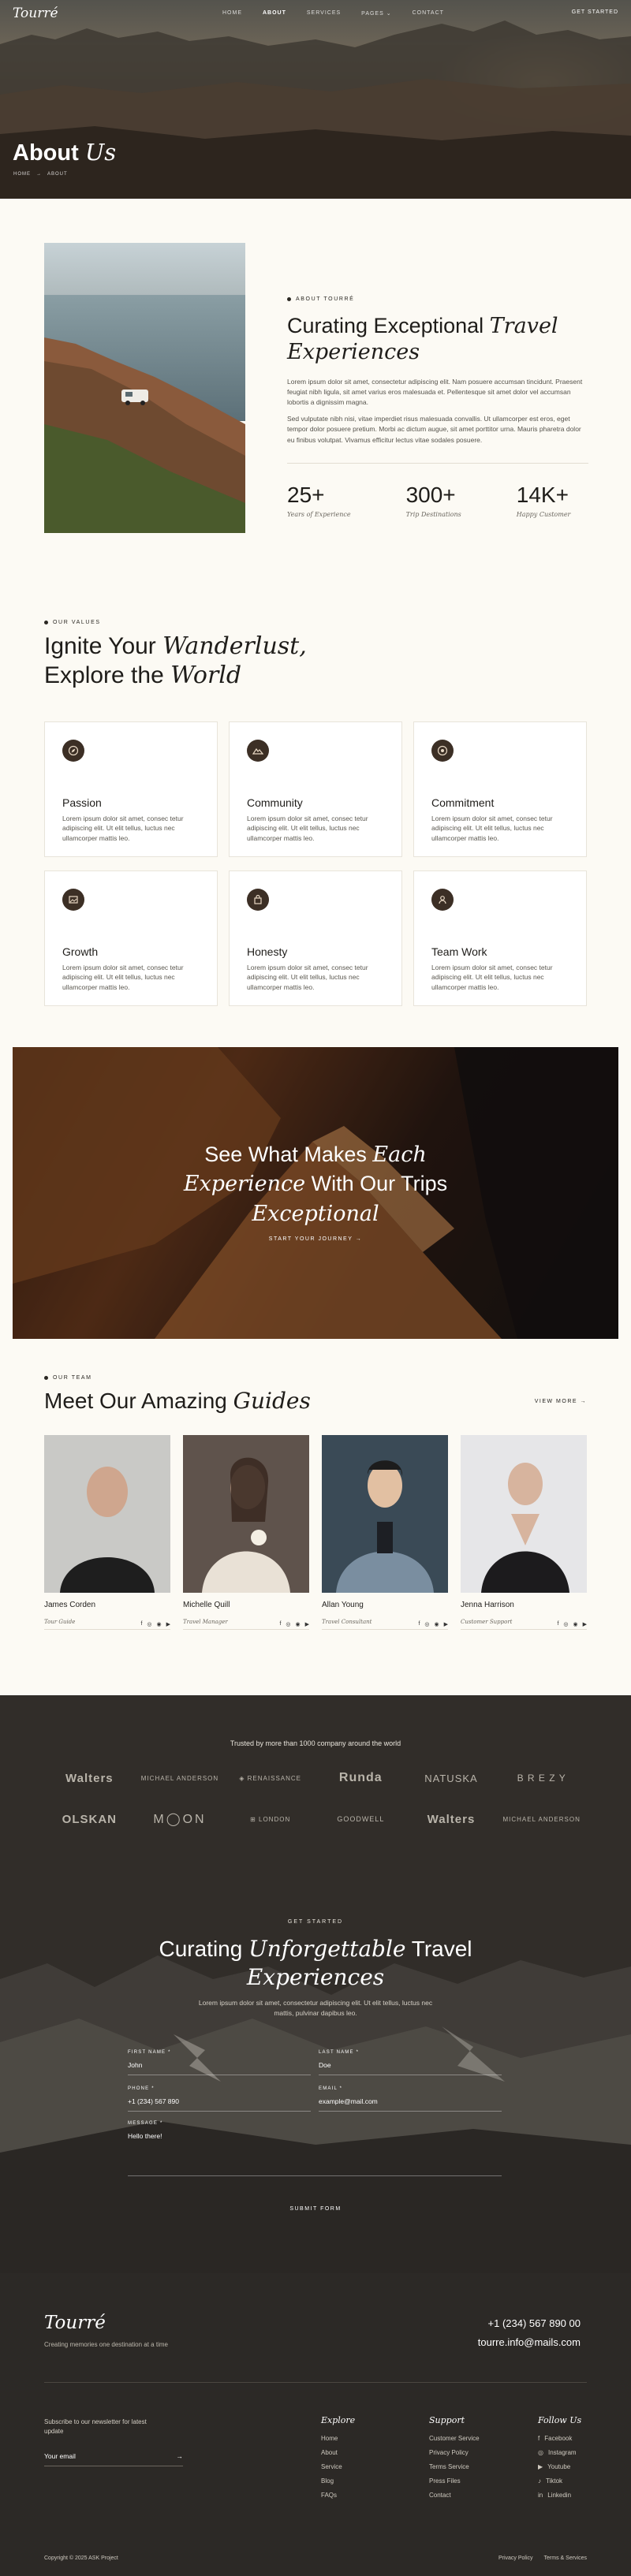 This screenshot has height=2576, width=631. What do you see at coordinates (315, 1213) in the screenshot?
I see `banner-title-l3-italic: Exceptional` at bounding box center [315, 1213].